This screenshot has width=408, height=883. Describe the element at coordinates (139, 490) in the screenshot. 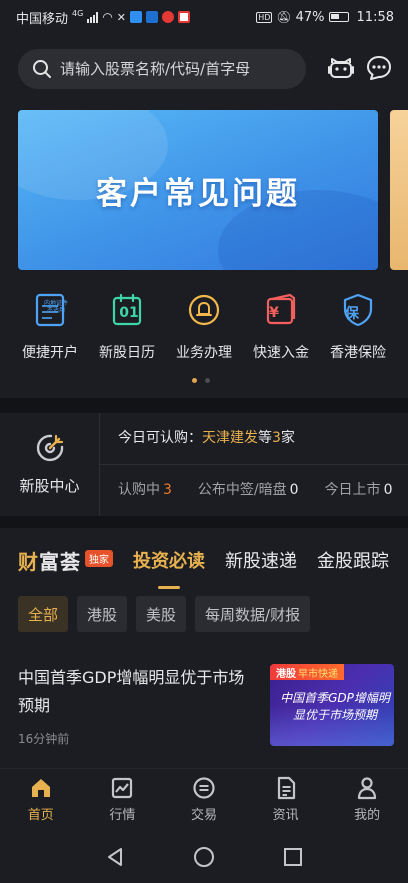

I see `stat-label: 认购中` at that location.